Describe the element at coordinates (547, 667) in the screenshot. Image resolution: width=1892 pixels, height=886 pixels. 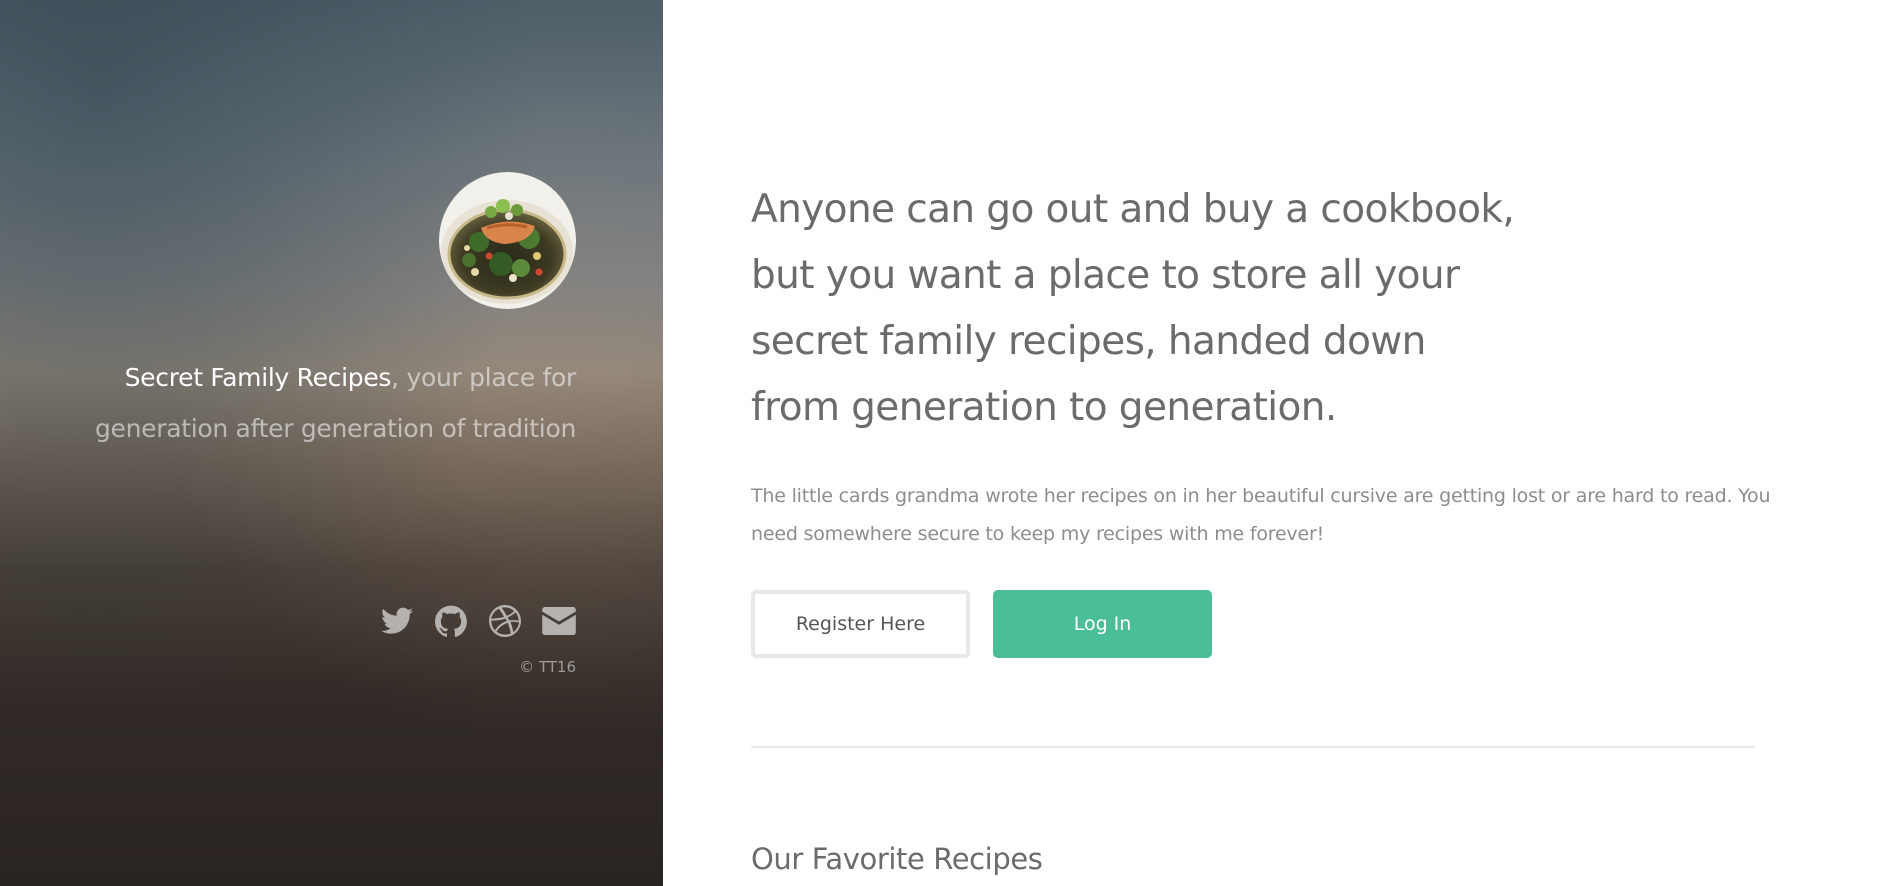
I see `copyright-text: © TT16` at that location.